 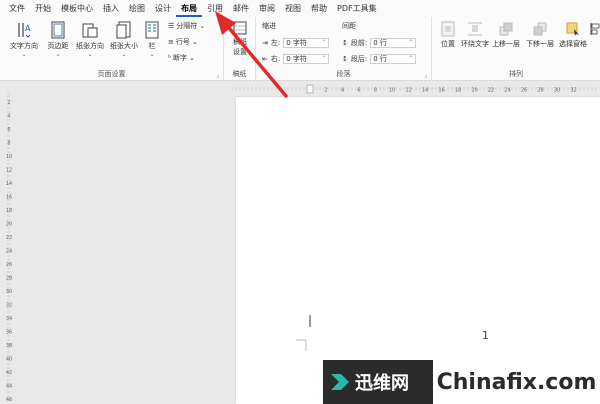 I want to click on page-number: 1, so click(x=485, y=335).